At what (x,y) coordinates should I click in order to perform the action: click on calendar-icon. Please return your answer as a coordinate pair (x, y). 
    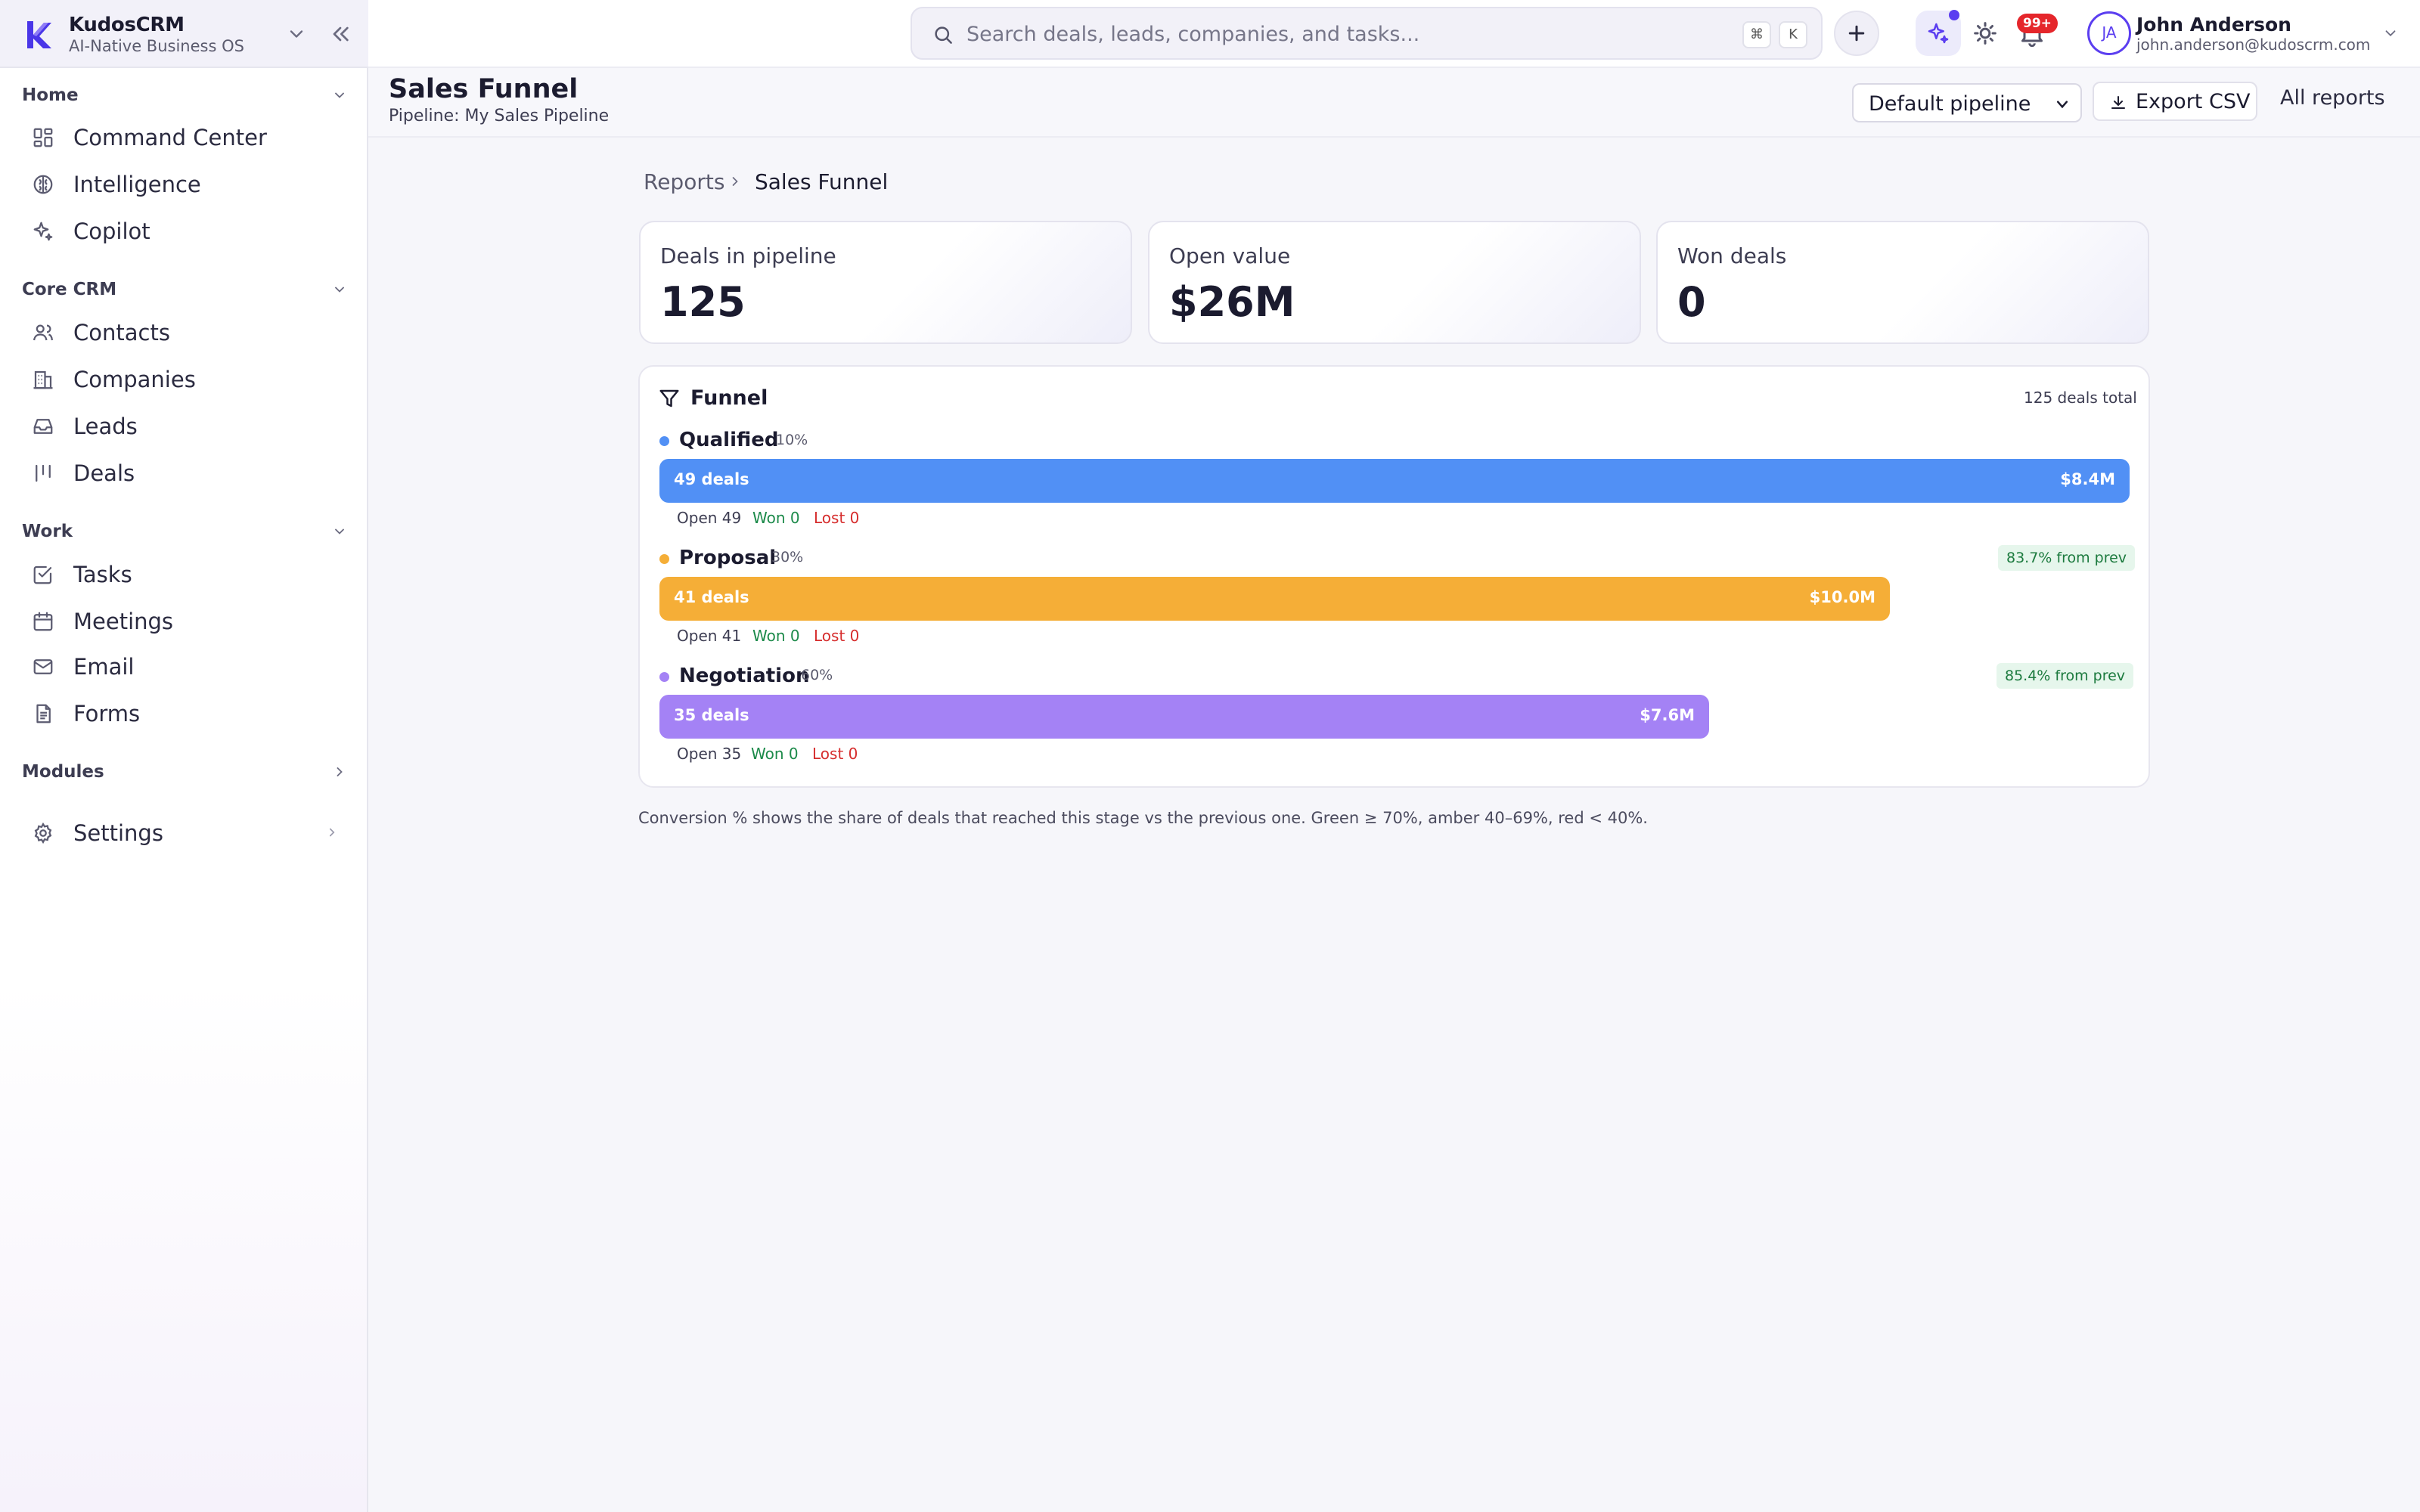
    Looking at the image, I should click on (43, 621).